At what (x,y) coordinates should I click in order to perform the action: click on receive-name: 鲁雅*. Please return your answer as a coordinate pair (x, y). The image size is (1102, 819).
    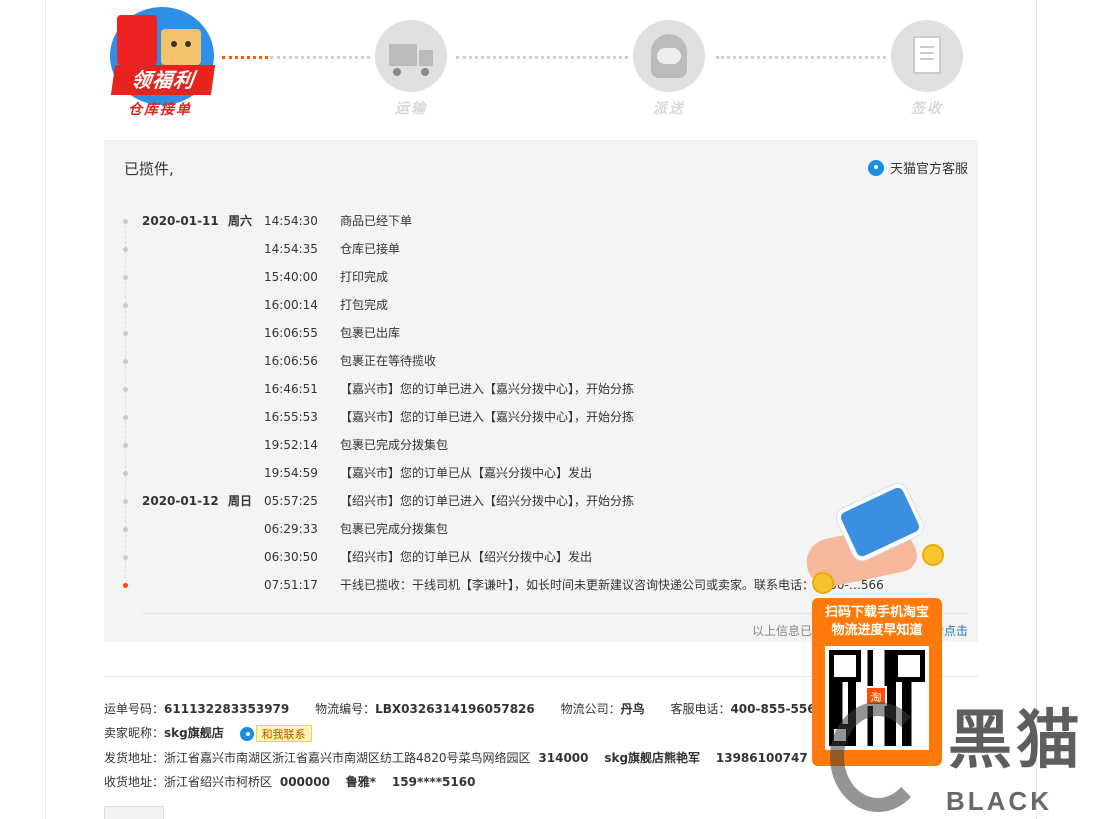
    Looking at the image, I should click on (361, 782).